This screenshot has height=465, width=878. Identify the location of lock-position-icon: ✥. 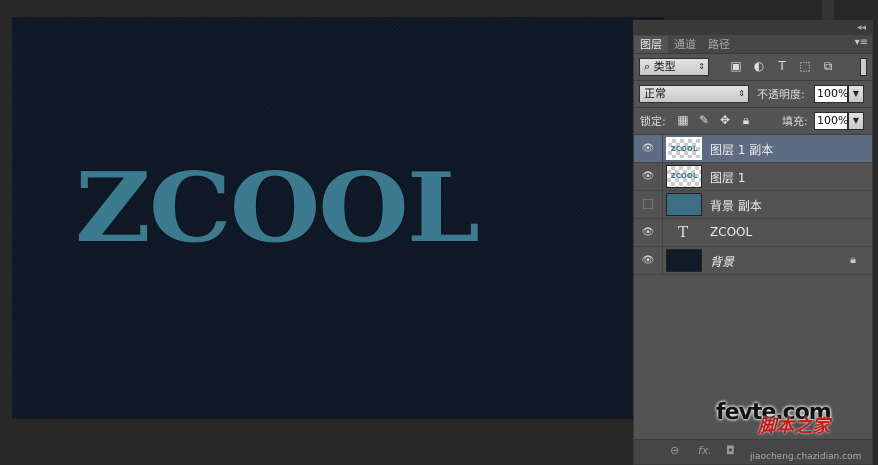
(725, 120).